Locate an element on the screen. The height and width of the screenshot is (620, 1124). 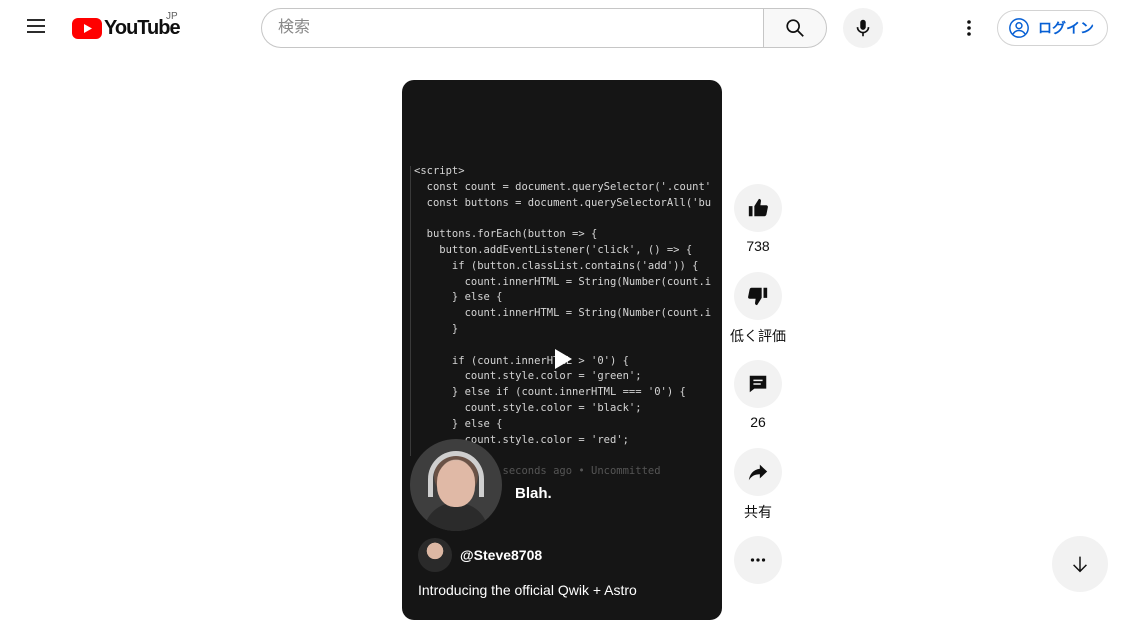
share-label: 共有 is located at coordinates (758, 512).